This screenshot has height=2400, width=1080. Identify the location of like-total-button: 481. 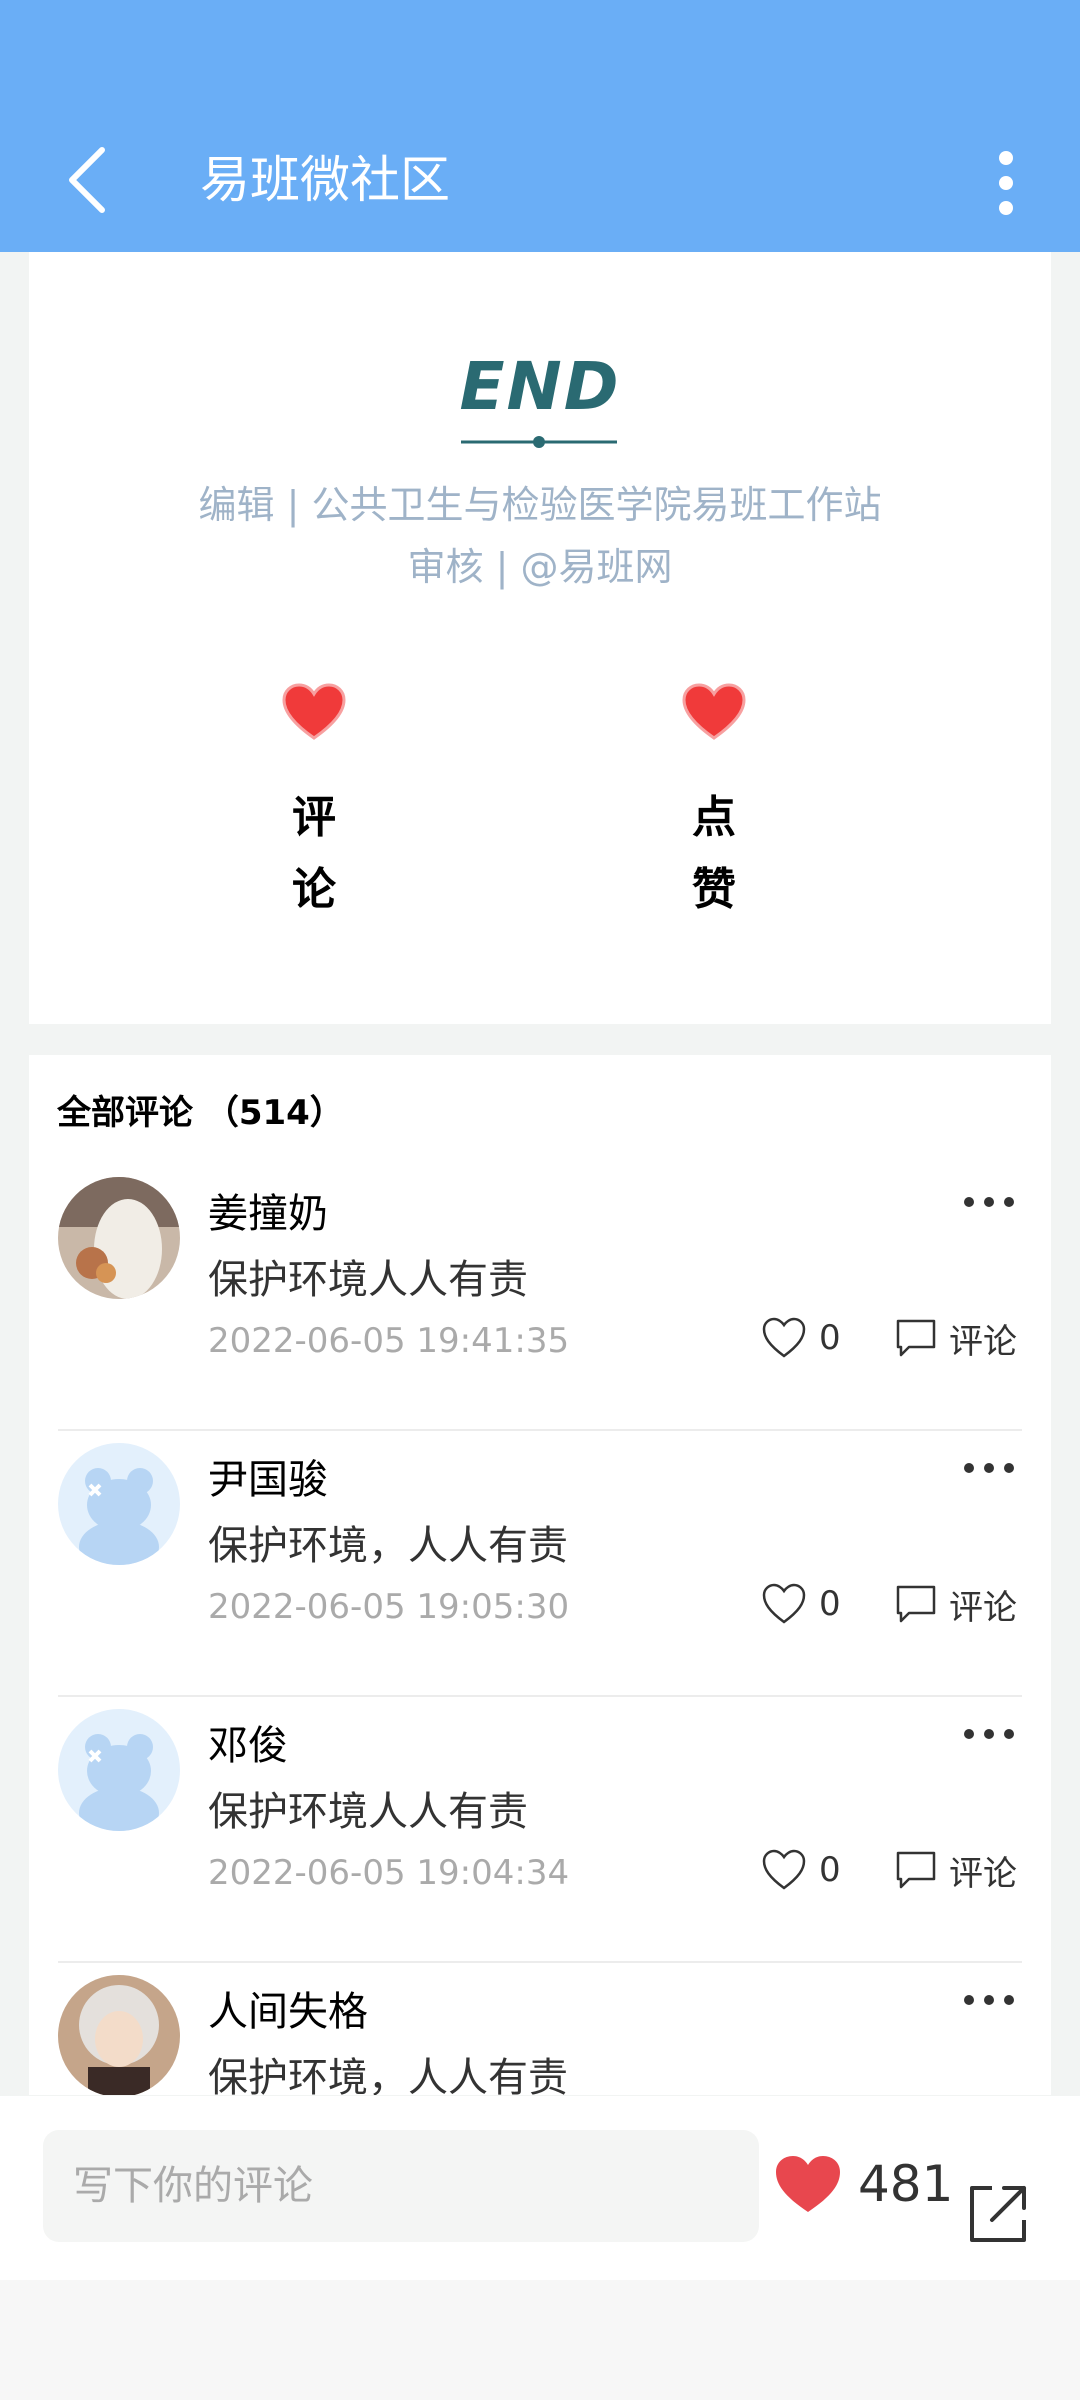
(862, 2184).